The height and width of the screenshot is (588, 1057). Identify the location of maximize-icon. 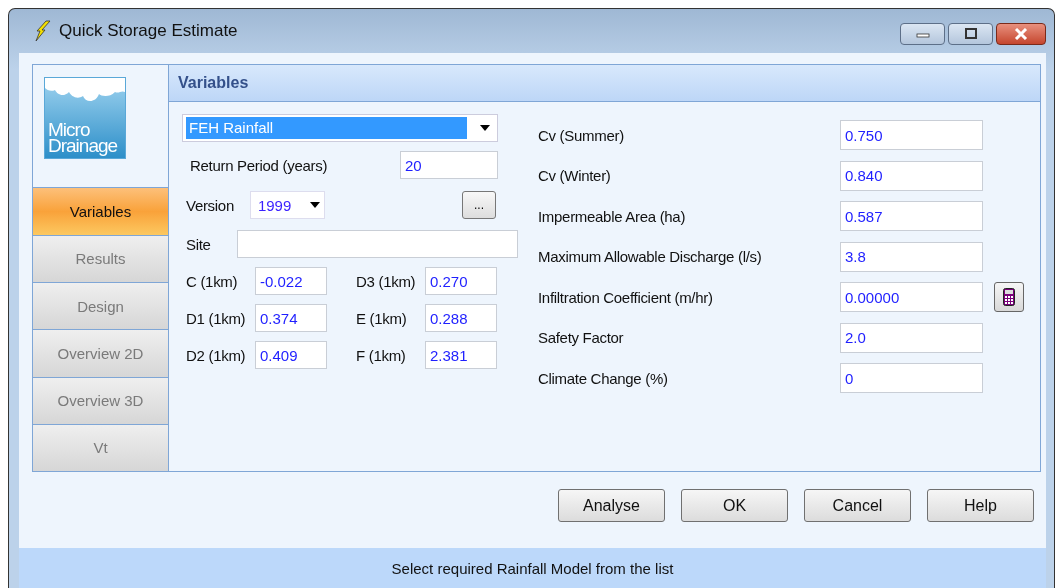
(970, 34).